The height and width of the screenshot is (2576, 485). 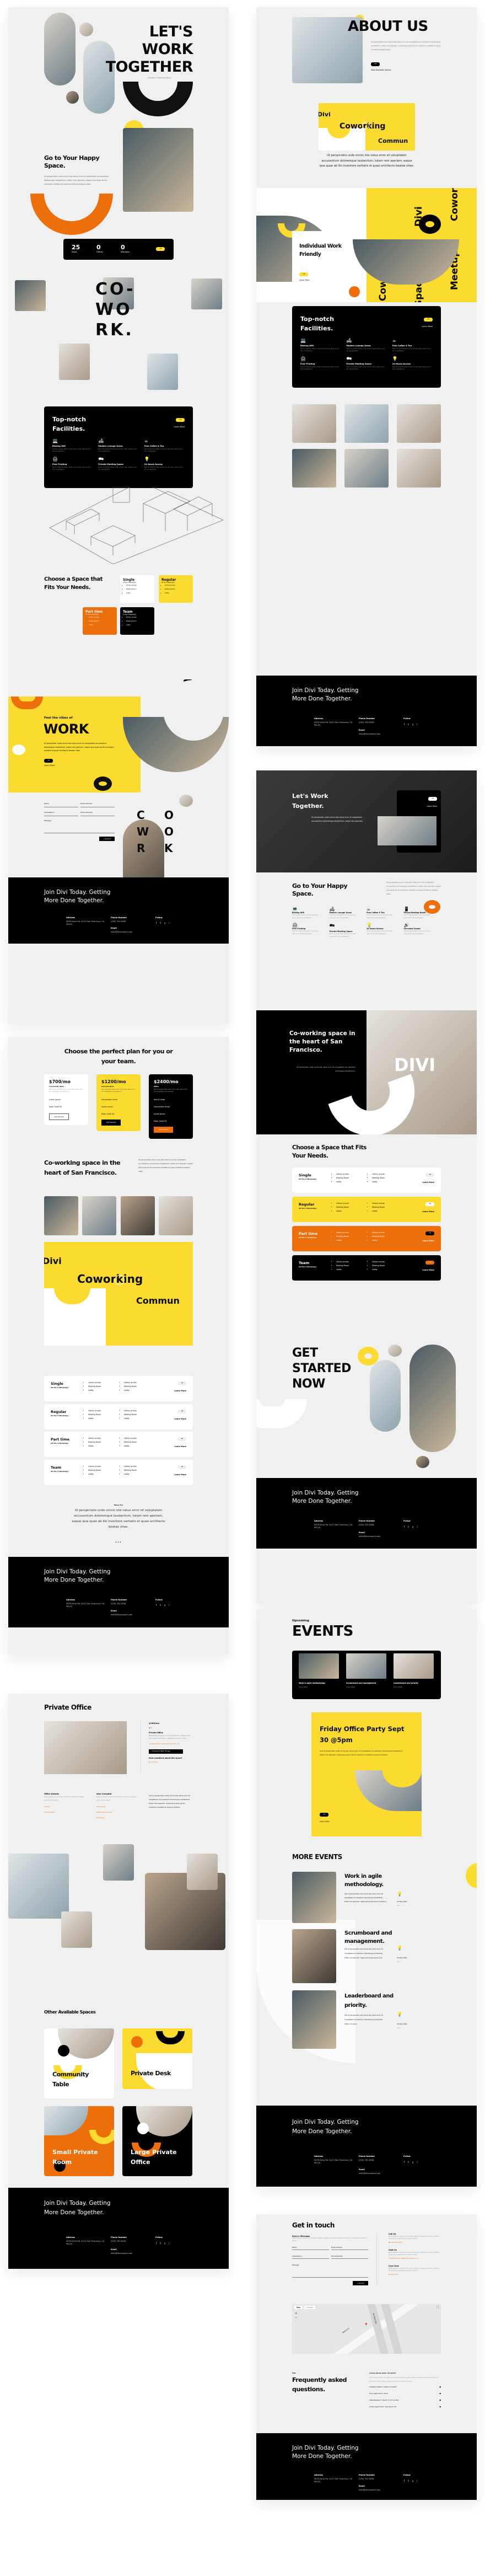 I want to click on about-arrow-button: →, so click(x=375, y=64).